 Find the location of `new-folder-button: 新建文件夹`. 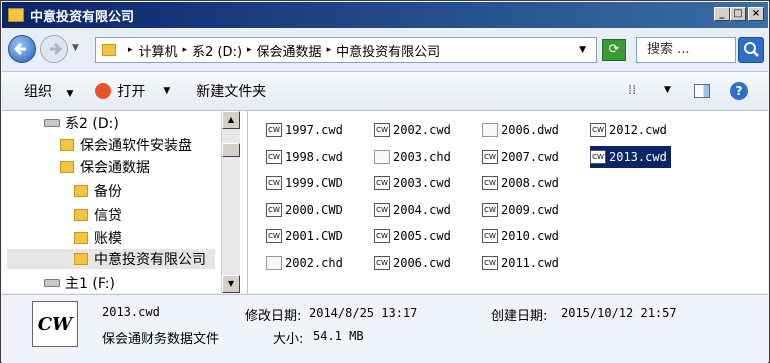

new-folder-button: 新建文件夹 is located at coordinates (231, 91).